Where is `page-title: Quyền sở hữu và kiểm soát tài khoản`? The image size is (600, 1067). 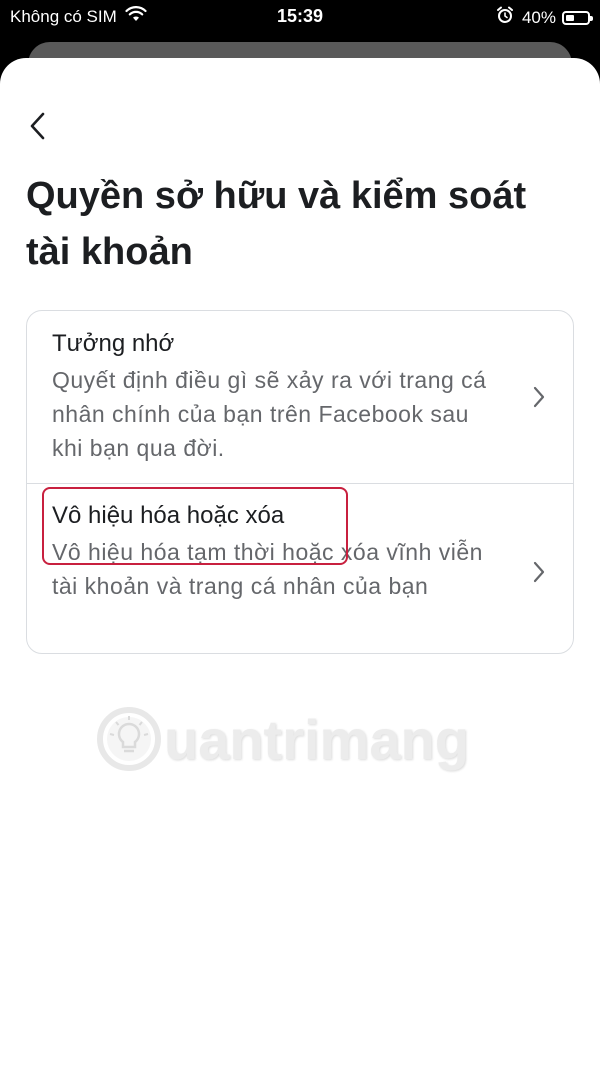
page-title: Quyền sở hữu và kiểm soát tài khoản is located at coordinates (276, 224).